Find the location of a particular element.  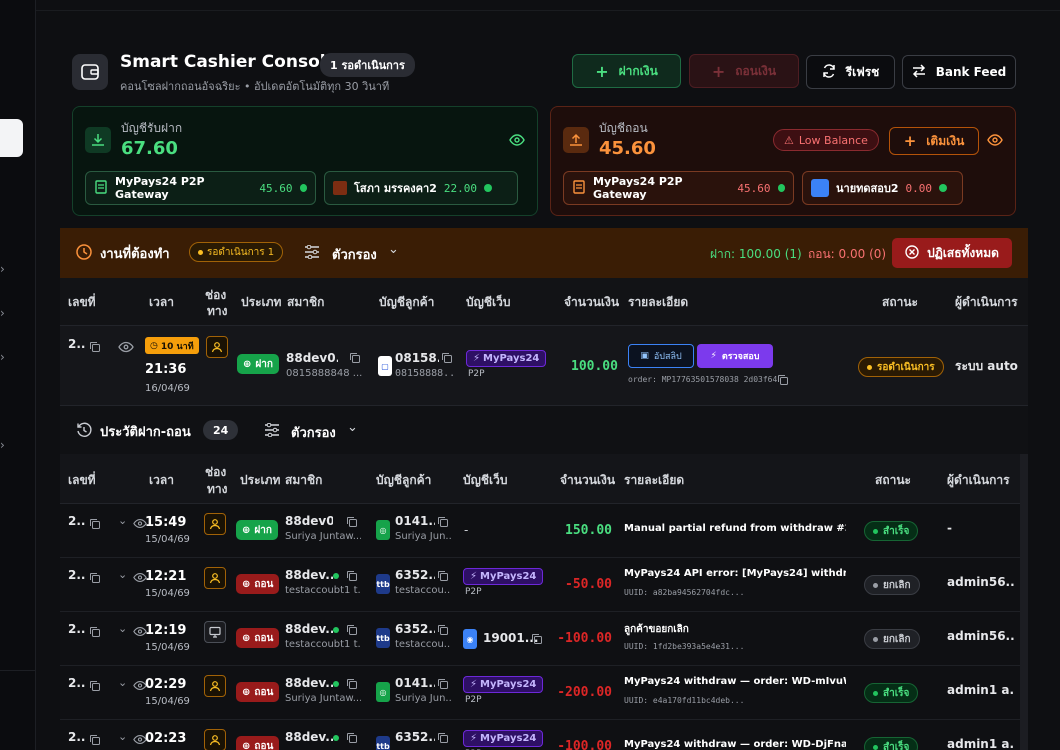

deposit-account-chip: โสภา มรรคงคา2 22.00 is located at coordinates (421, 188).